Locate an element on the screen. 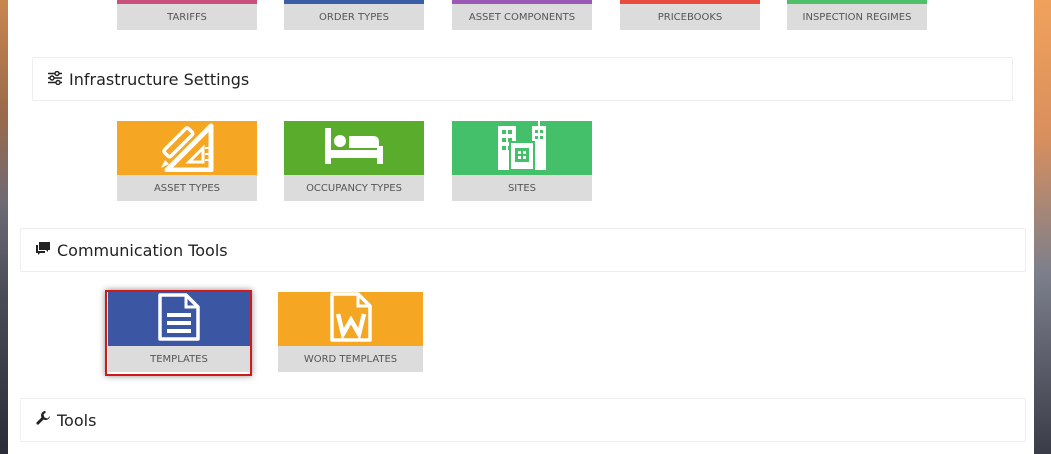 Image resolution: width=1051 pixels, height=454 pixels. selection-highlight is located at coordinates (178, 333).